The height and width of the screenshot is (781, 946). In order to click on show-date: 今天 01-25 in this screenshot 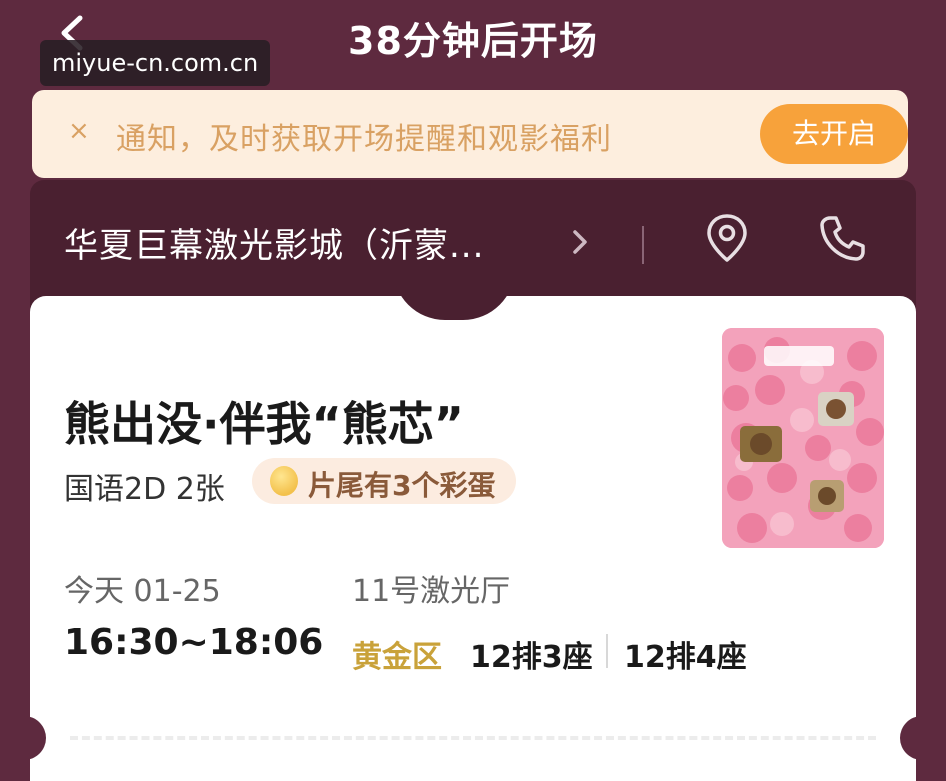, I will do `click(142, 591)`.